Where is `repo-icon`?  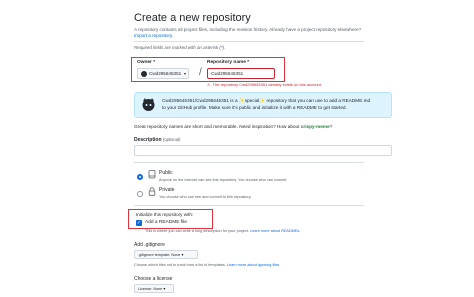
repo-icon is located at coordinates (152, 174).